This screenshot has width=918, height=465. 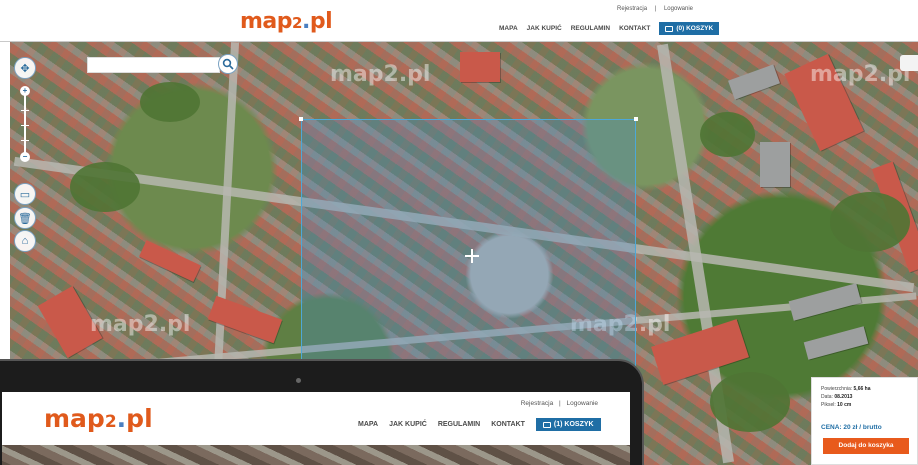 I want to click on laptop-cart-icon, so click(x=546, y=424).